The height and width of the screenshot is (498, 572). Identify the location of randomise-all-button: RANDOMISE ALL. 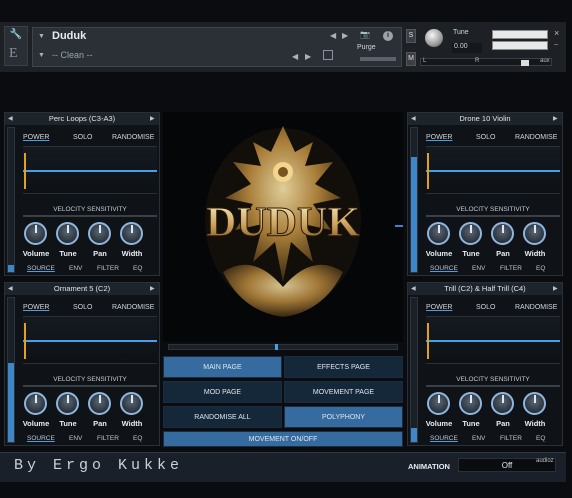
(222, 417).